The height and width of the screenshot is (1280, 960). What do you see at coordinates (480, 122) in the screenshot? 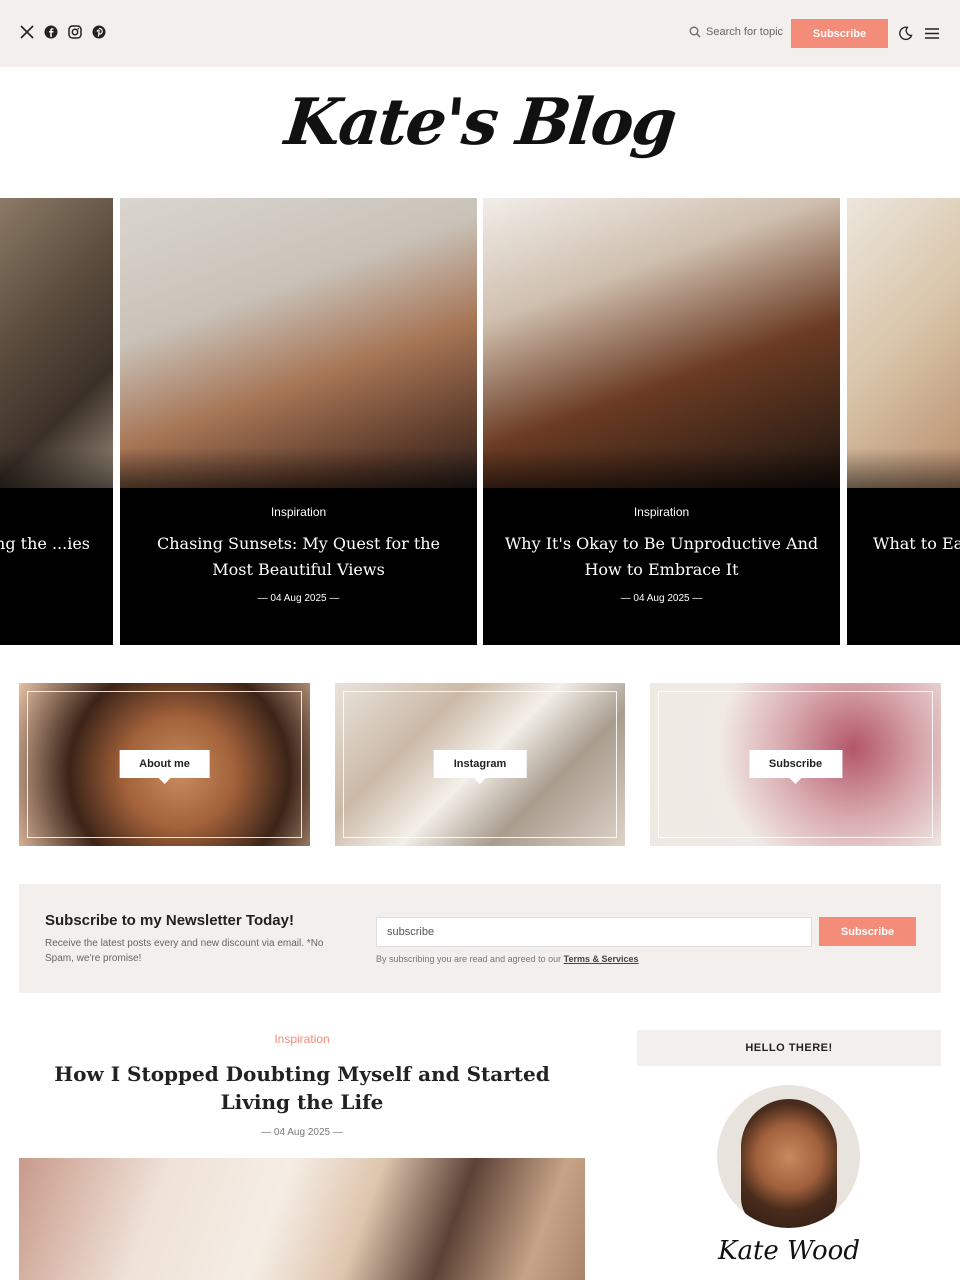
I see `site-logo: Kate's Blog` at bounding box center [480, 122].